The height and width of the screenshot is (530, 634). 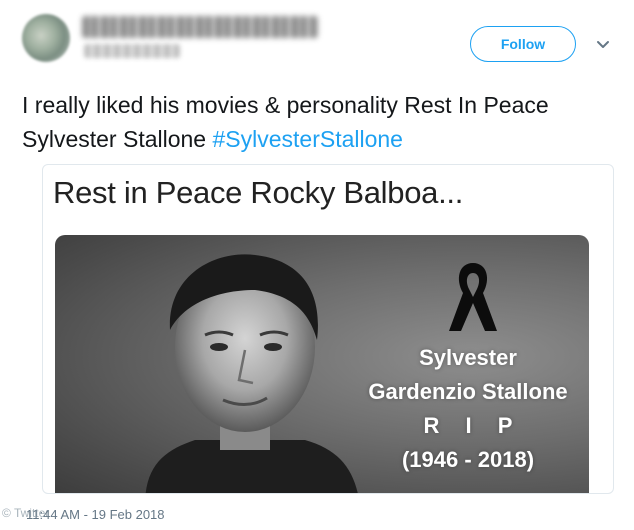 What do you see at coordinates (468, 459) in the screenshot?
I see `overlay-line-years: (1946 - 2018)` at bounding box center [468, 459].